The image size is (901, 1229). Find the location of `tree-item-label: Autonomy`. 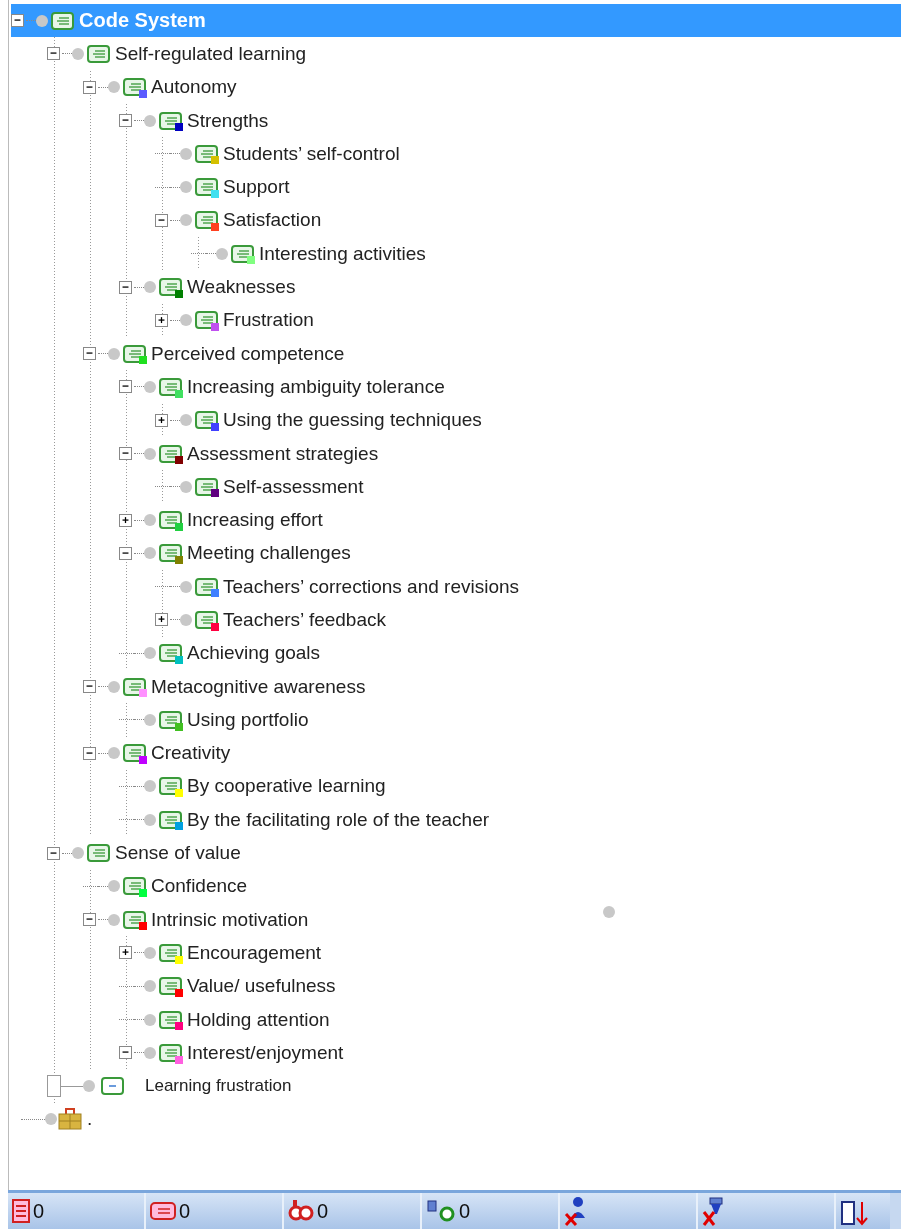

tree-item-label: Autonomy is located at coordinates (194, 87).